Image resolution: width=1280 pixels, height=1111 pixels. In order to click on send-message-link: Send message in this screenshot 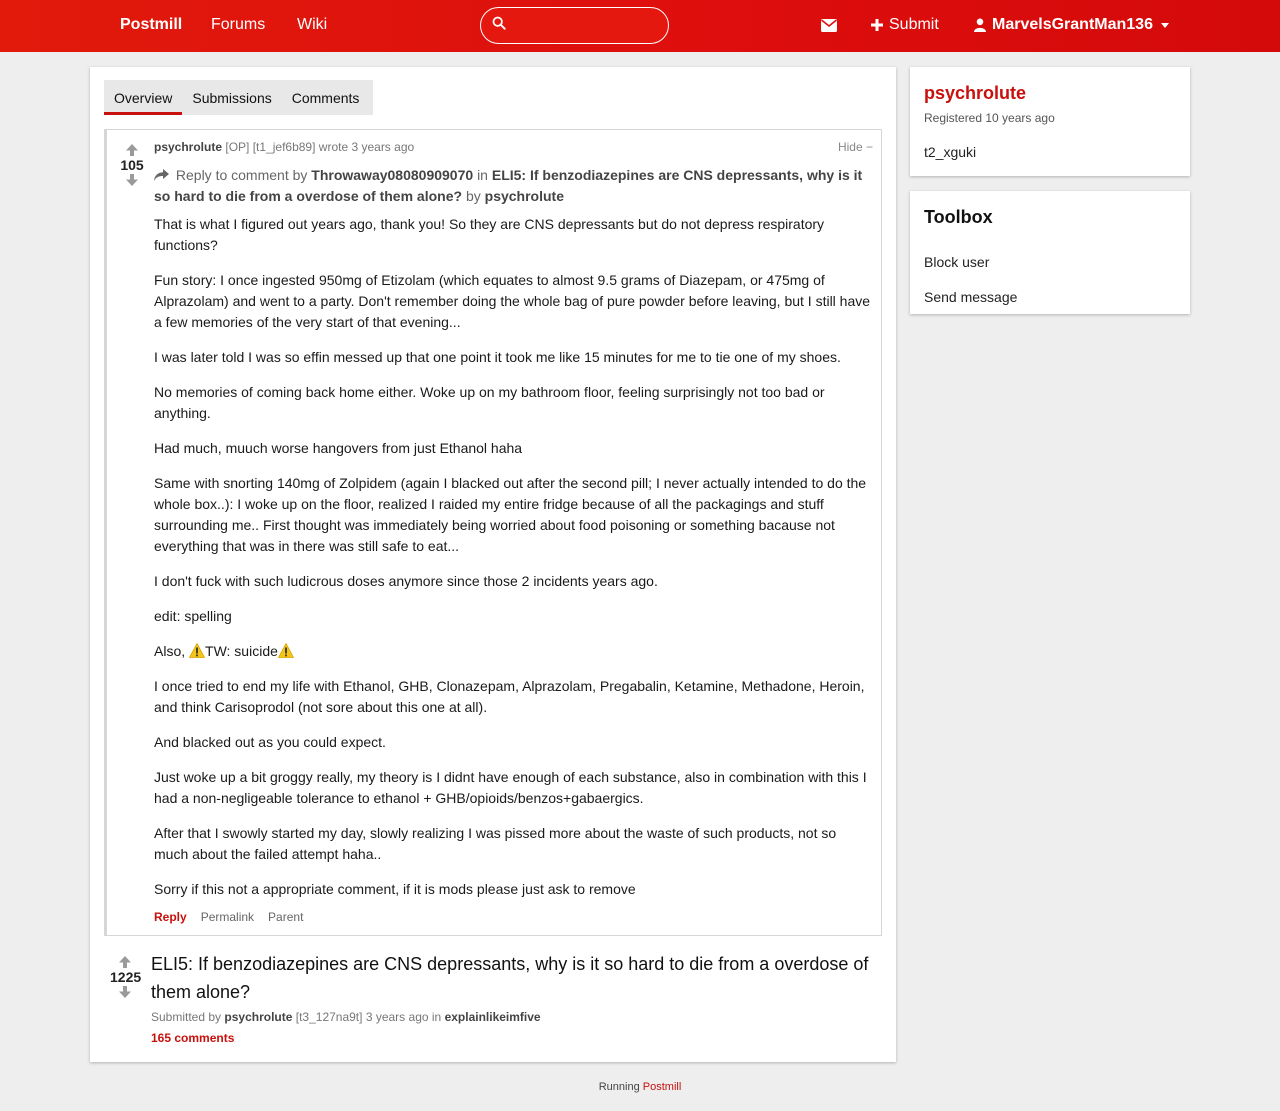, I will do `click(970, 297)`.